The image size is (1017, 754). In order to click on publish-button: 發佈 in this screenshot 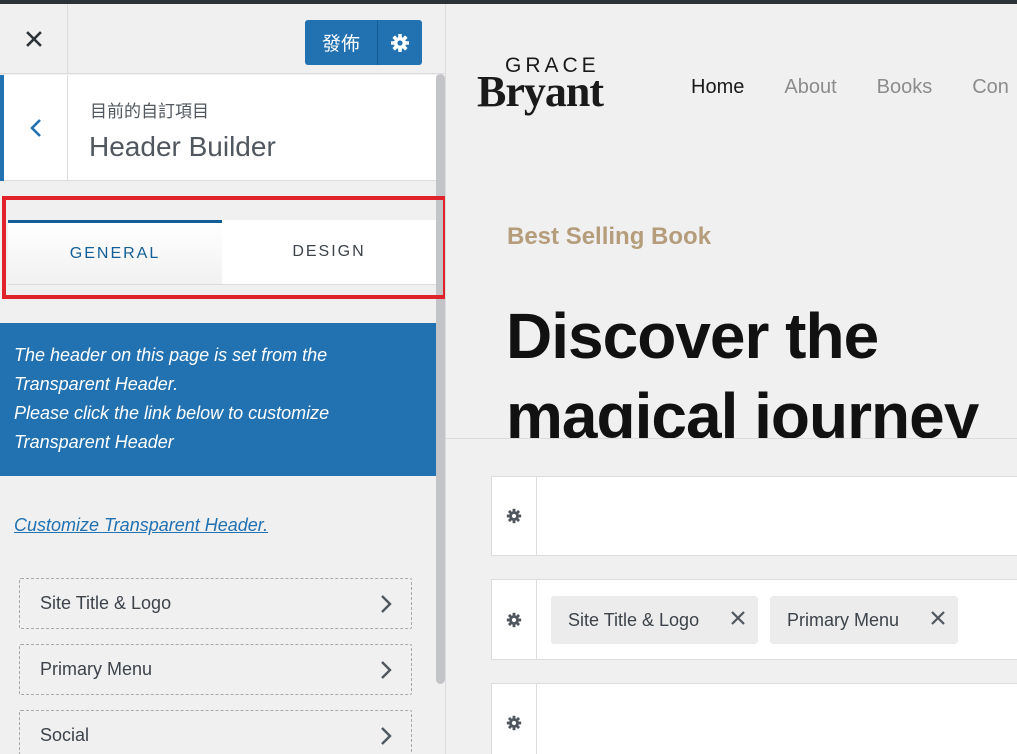, I will do `click(341, 42)`.